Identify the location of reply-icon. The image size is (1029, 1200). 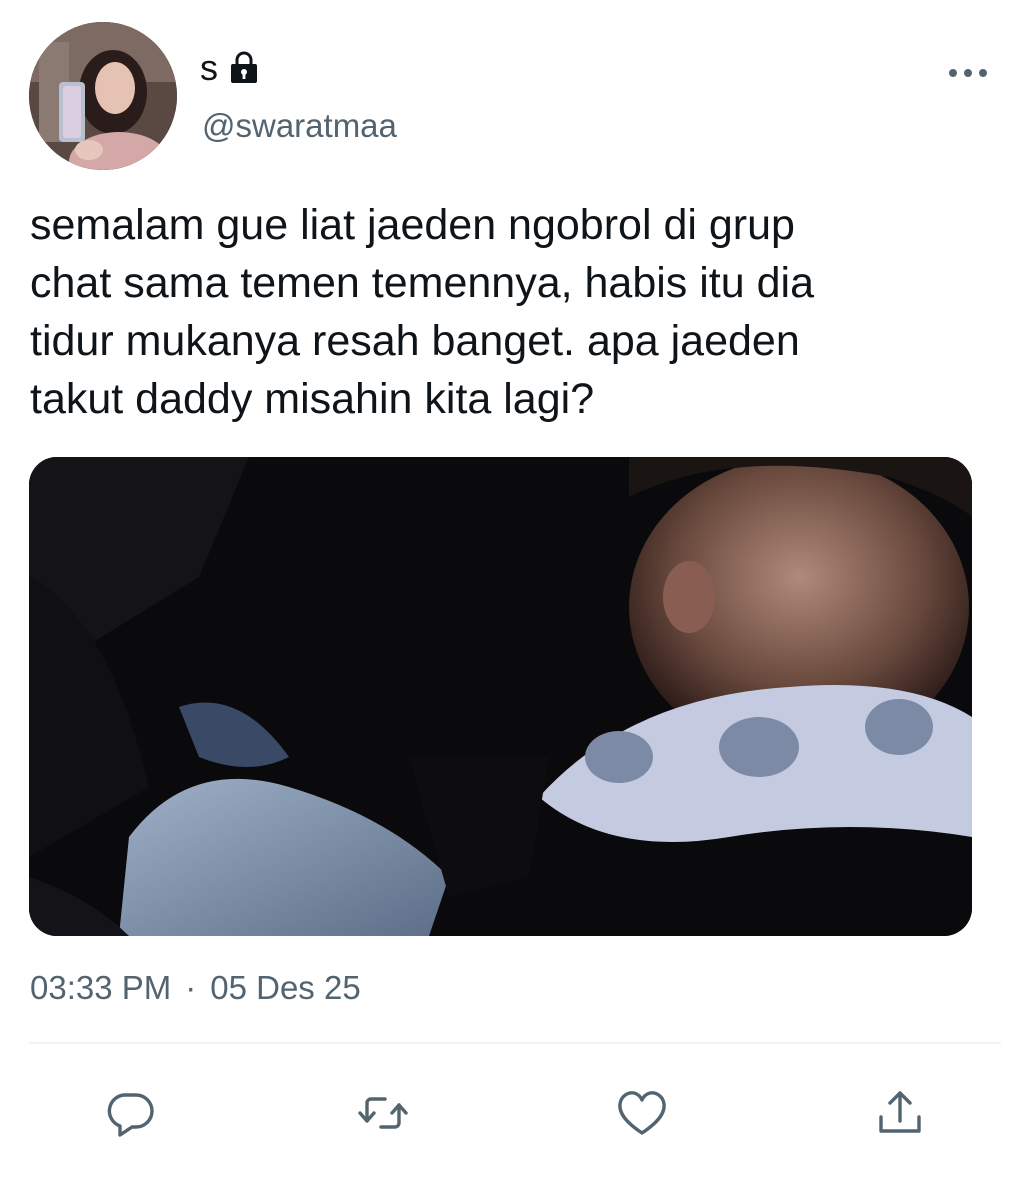
(130, 1113).